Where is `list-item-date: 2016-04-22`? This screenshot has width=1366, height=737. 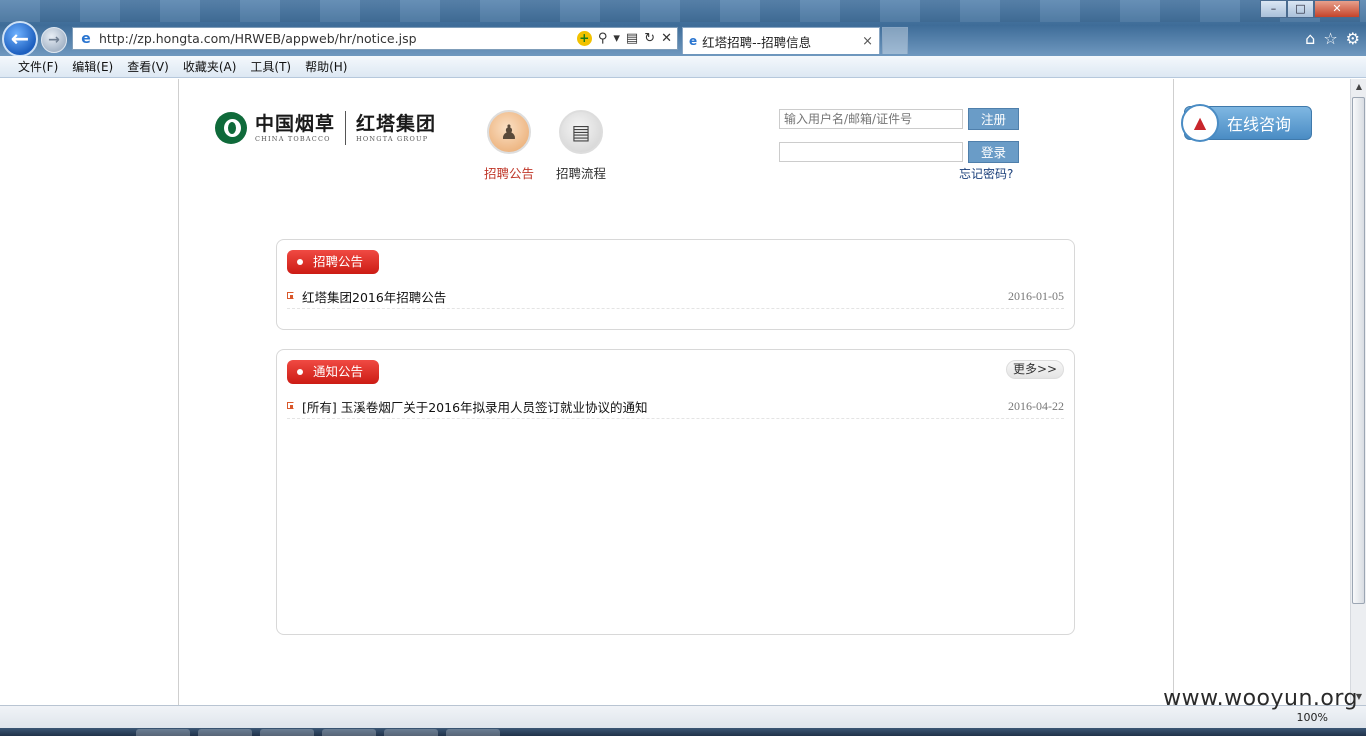
list-item-date: 2016-04-22 is located at coordinates (1036, 406).